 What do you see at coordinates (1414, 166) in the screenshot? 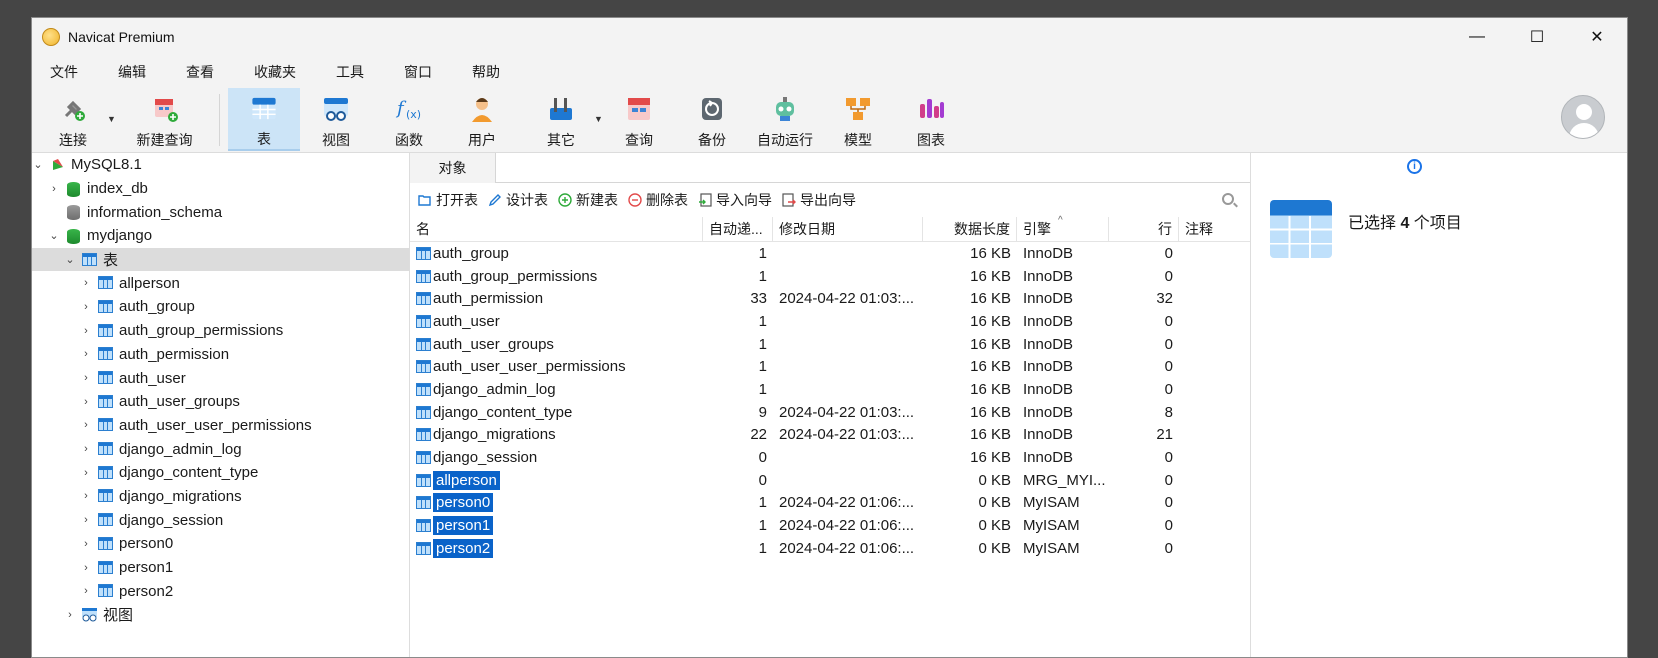
I see `info-icon: i` at bounding box center [1414, 166].